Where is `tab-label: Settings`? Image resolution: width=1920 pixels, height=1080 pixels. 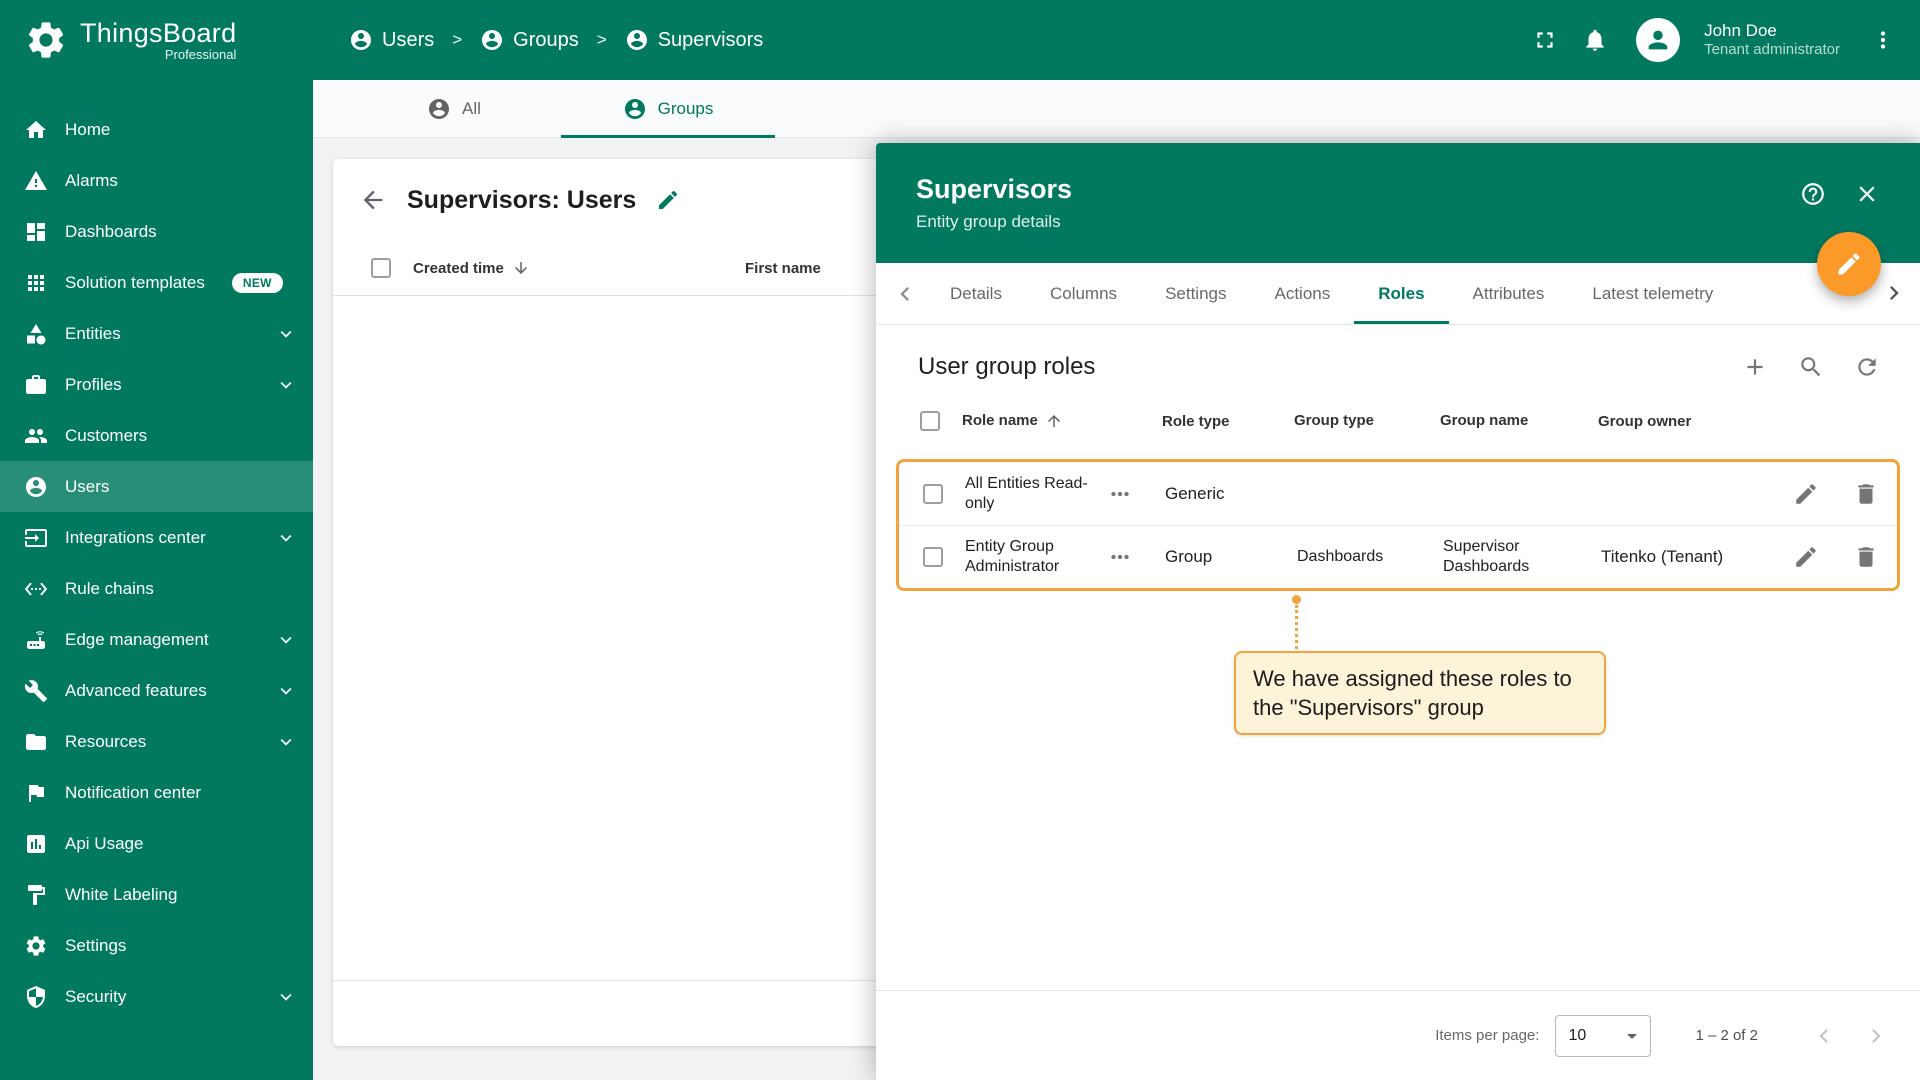
tab-label: Settings is located at coordinates (1196, 293).